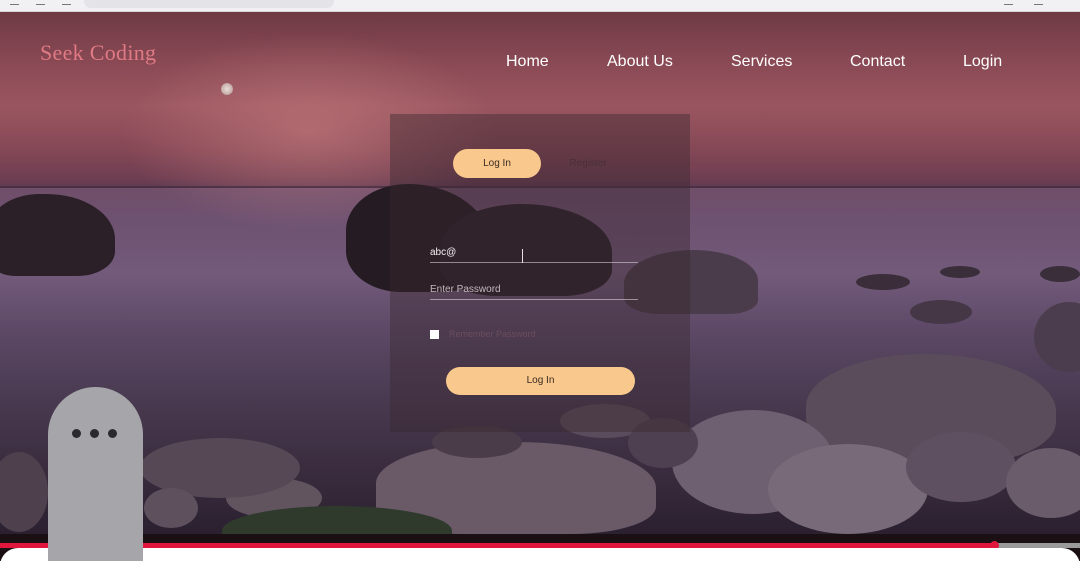  Describe the element at coordinates (534, 253) in the screenshot. I see `email-field` at that location.